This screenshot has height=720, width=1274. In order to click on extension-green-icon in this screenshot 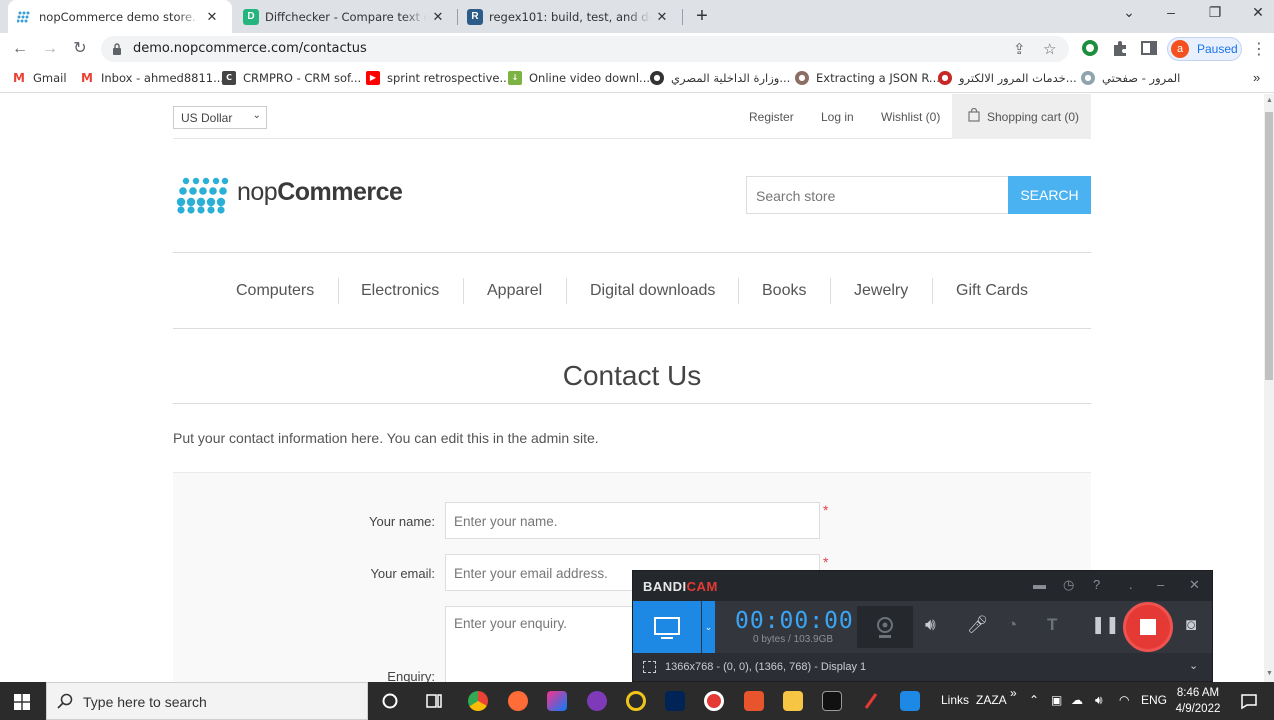, I will do `click(1090, 48)`.